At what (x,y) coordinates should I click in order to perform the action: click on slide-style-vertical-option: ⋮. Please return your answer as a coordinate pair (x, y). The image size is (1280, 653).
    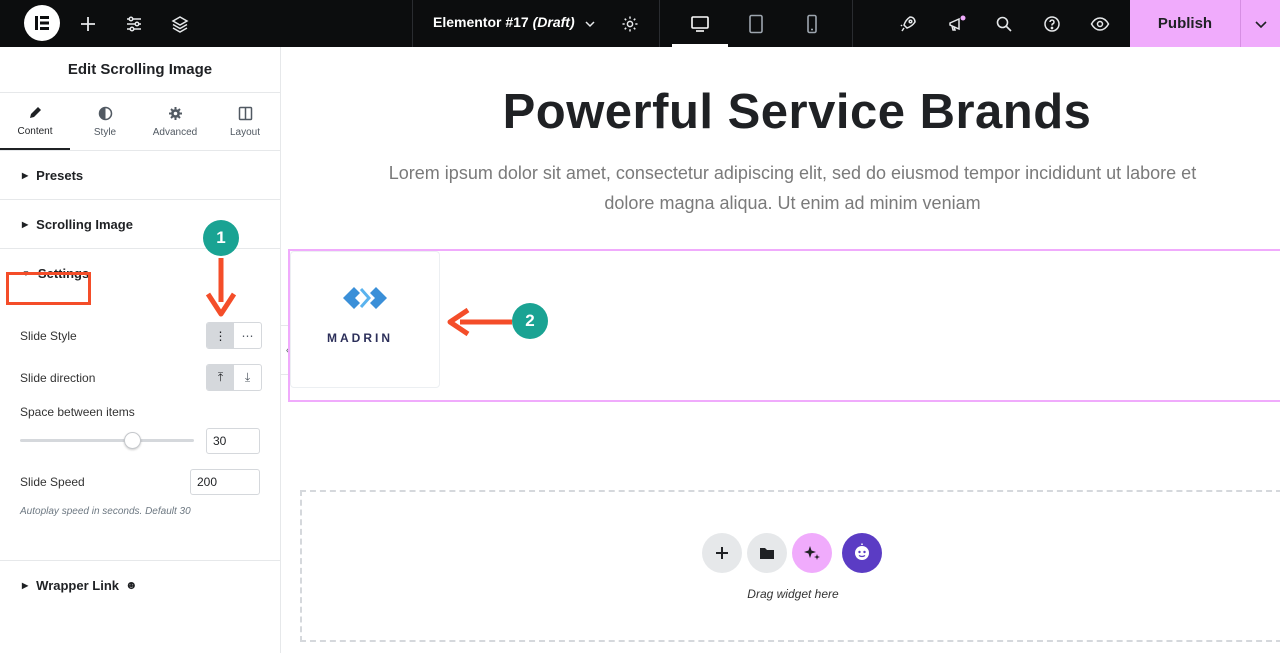
    Looking at the image, I should click on (220, 335).